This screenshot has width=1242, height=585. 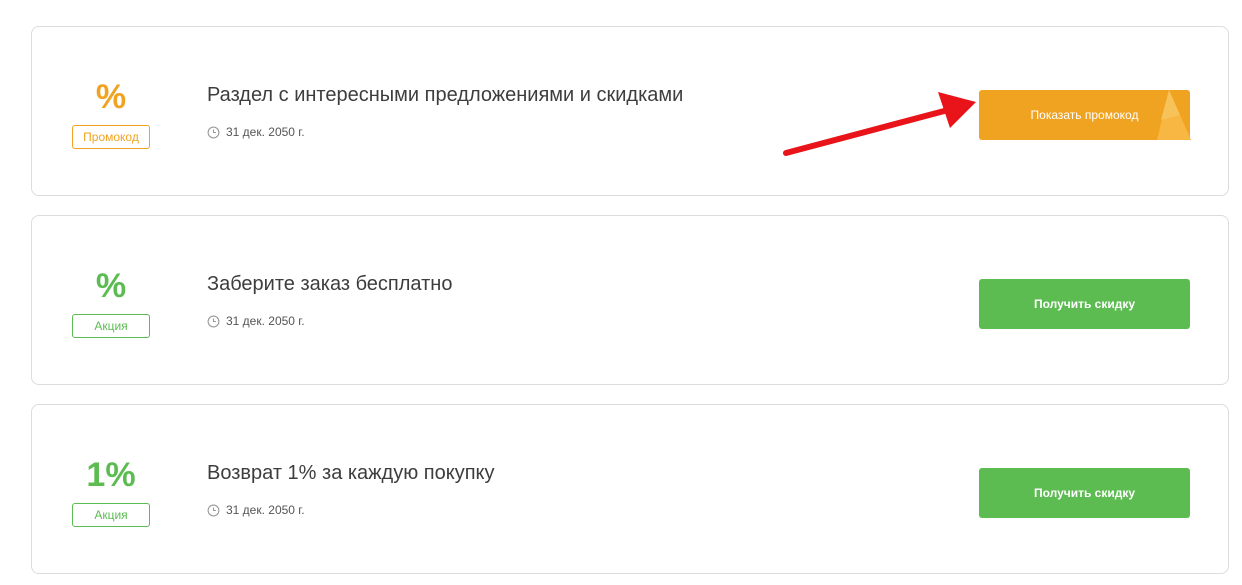 I want to click on show-promocode-button-label: Показать промокод, so click(x=1084, y=115).